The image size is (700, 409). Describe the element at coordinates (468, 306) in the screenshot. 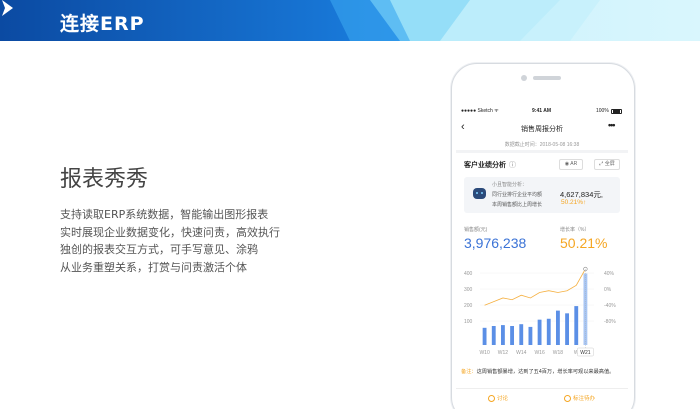

I see `y-tick-label: 200` at that location.